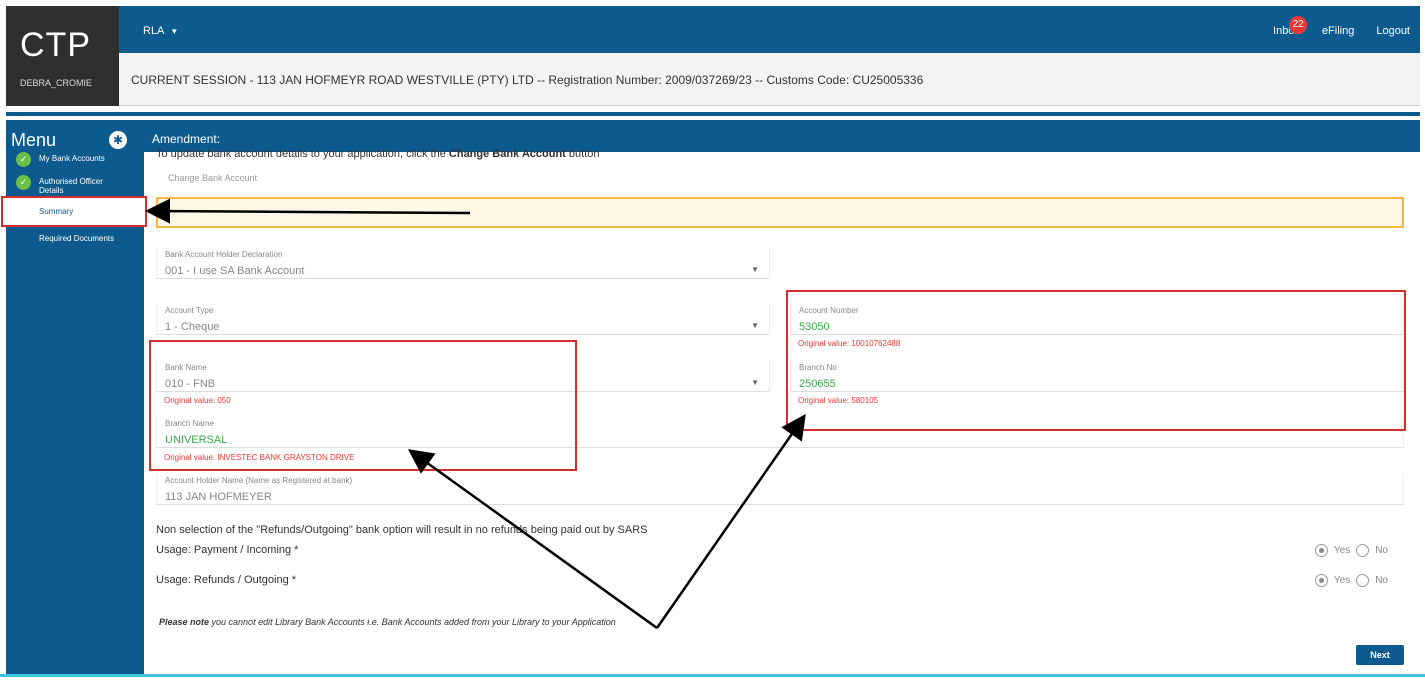  Describe the element at coordinates (71, 186) in the screenshot. I see `sidebar-item-label: Authorised Officer Details` at that location.